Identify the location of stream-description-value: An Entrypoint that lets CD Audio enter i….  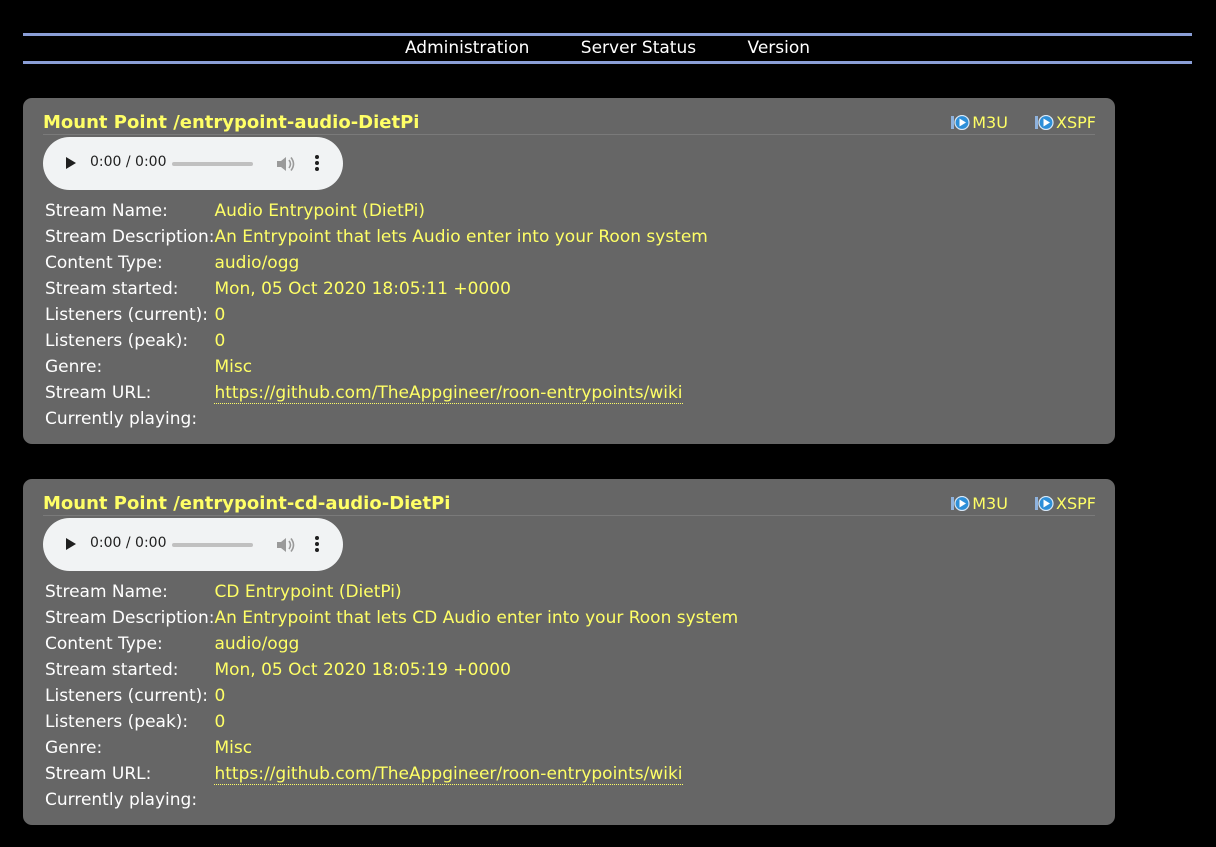
(476, 618).